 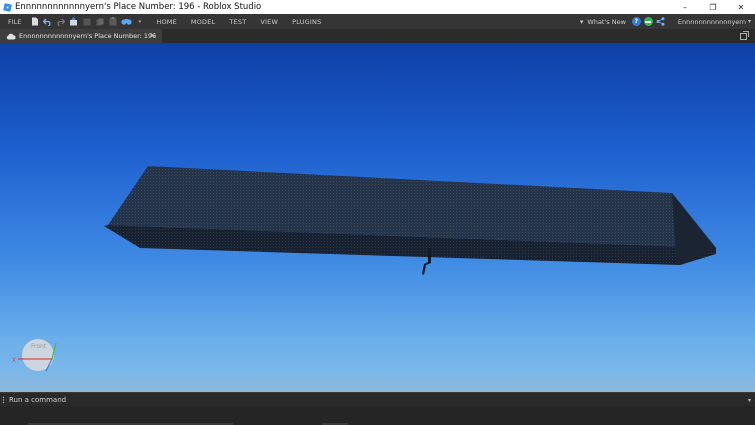 What do you see at coordinates (636, 21) in the screenshot?
I see `help-icon: ?` at bounding box center [636, 21].